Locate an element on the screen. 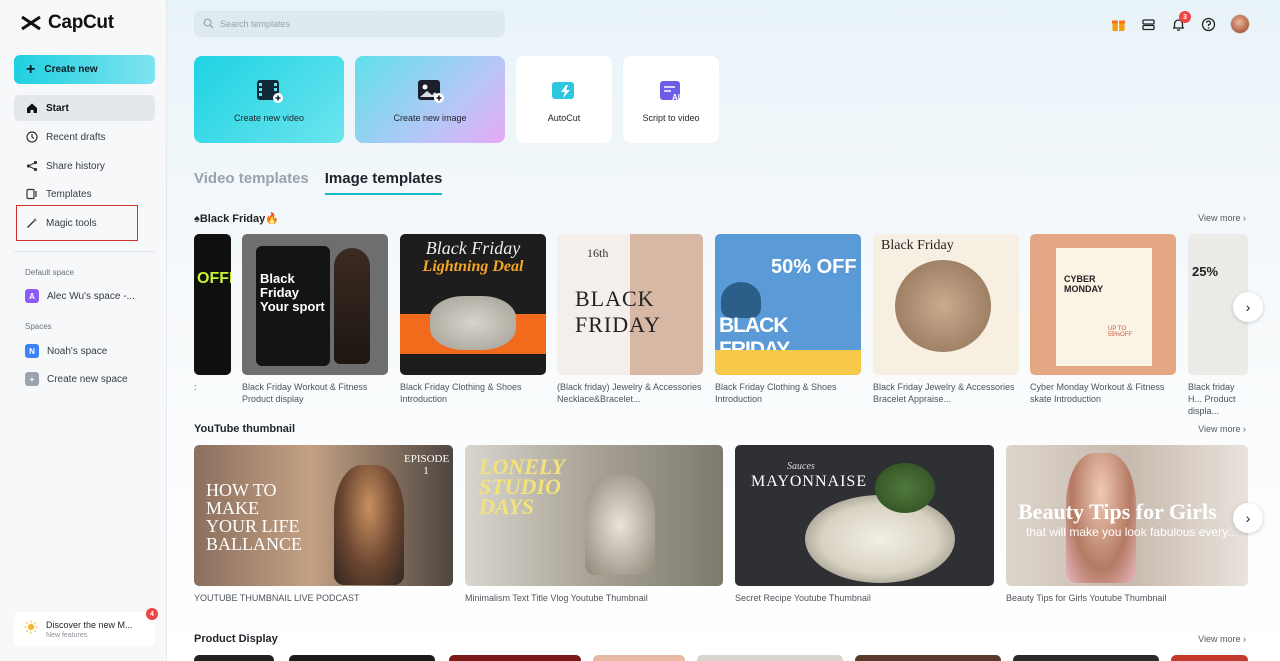 The image size is (1280, 661). tab-video-templates: Video templates is located at coordinates (251, 182).